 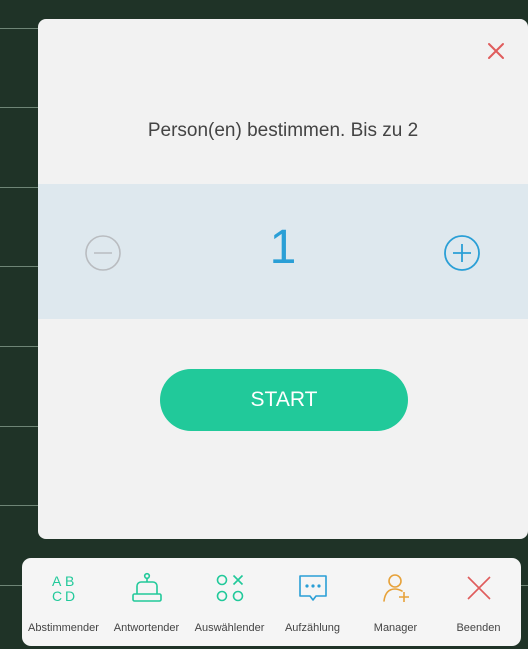 I want to click on bell-icon, so click(x=146, y=588).